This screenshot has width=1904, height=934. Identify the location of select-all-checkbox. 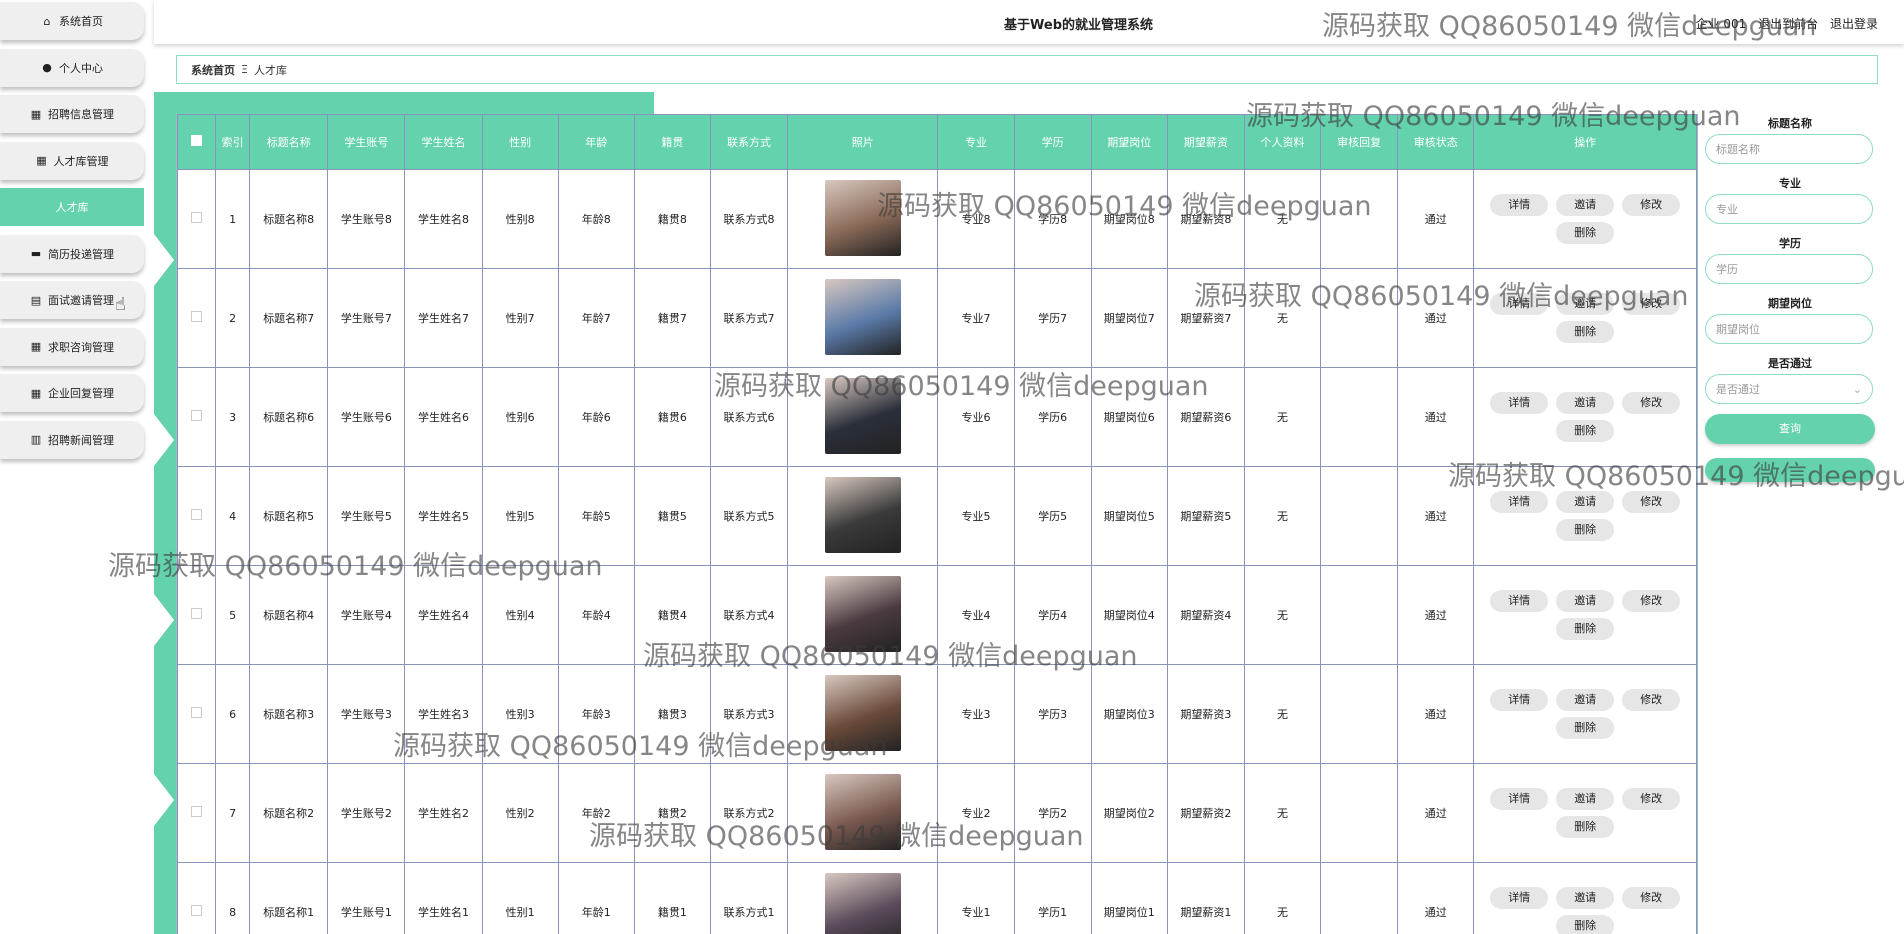
(197, 140).